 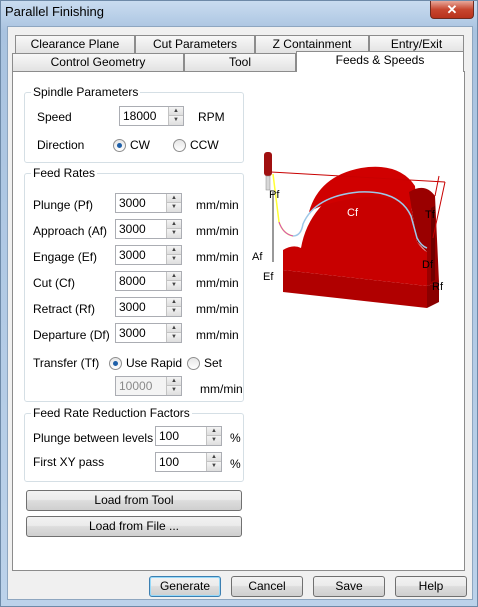 I want to click on label-tf: Tf, so click(x=430, y=215).